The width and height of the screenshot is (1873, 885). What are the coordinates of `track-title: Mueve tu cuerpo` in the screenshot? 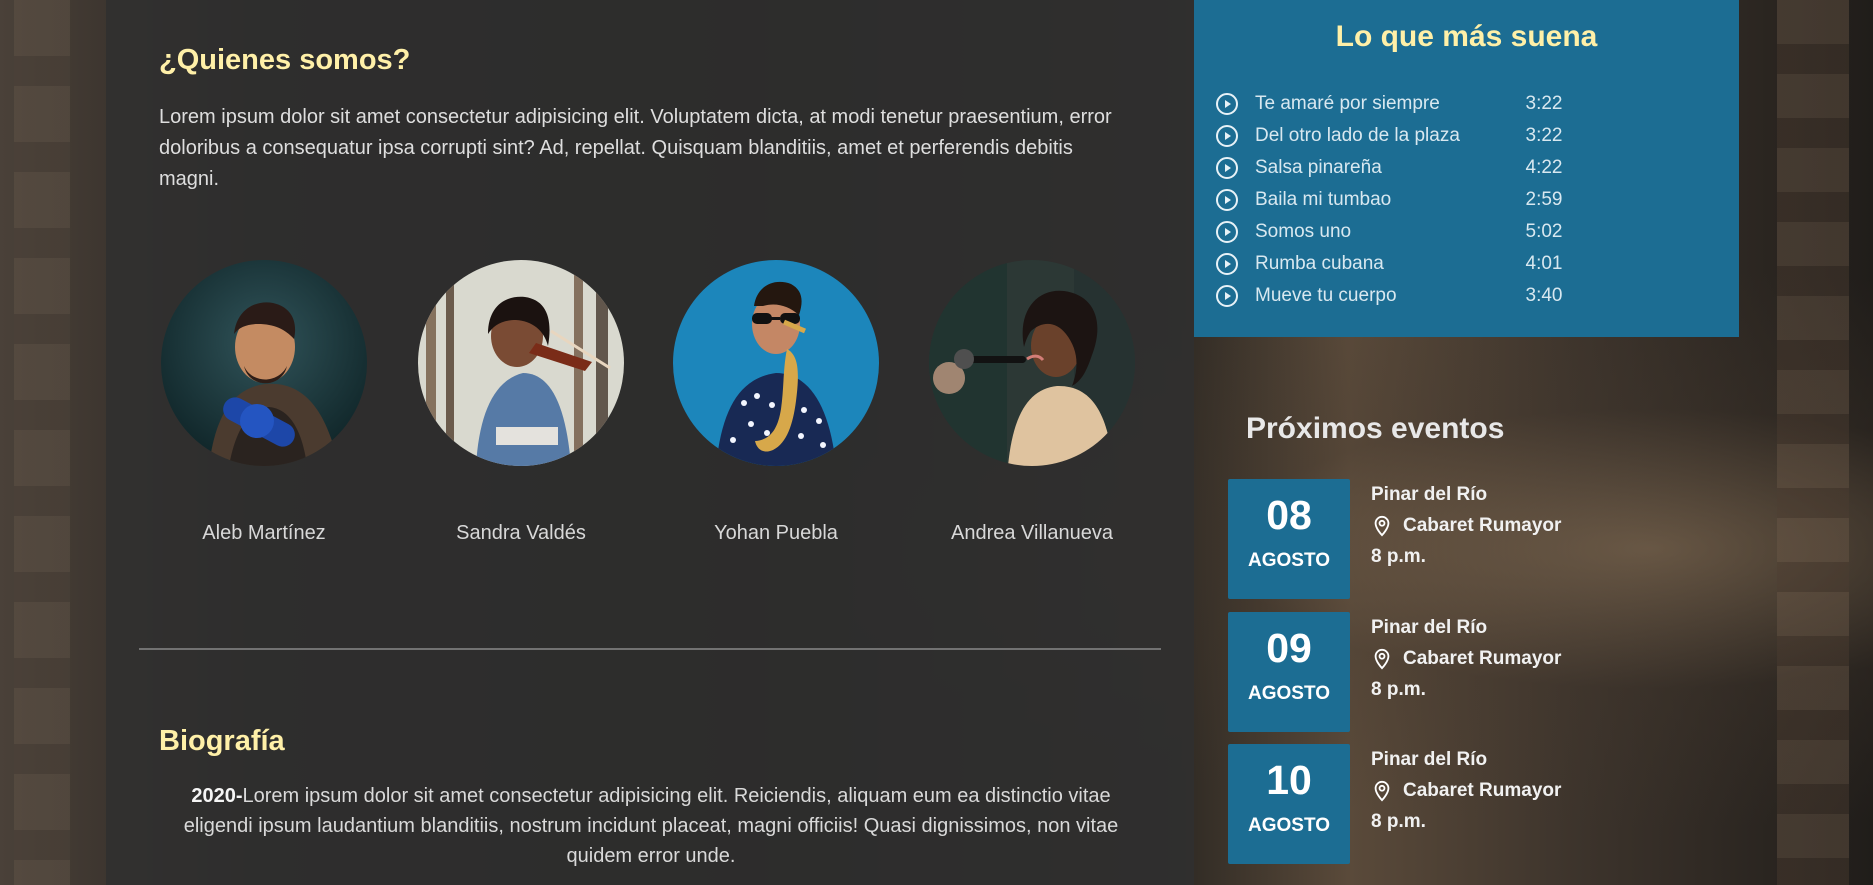 It's located at (1326, 295).